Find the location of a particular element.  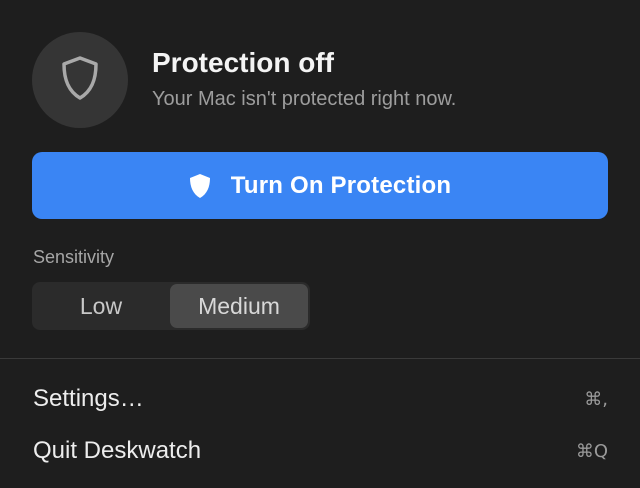

status-icon-circle is located at coordinates (80, 80).